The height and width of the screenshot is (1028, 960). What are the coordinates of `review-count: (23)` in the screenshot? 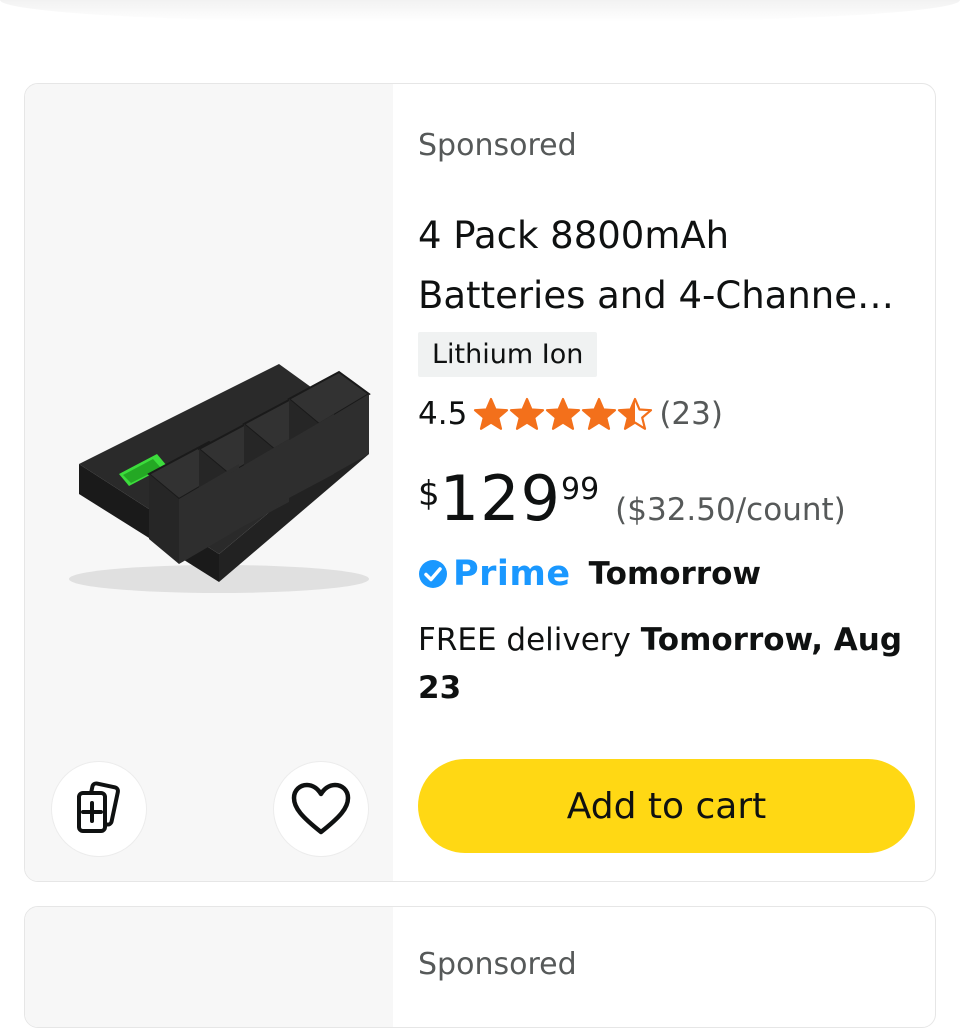 It's located at (691, 414).